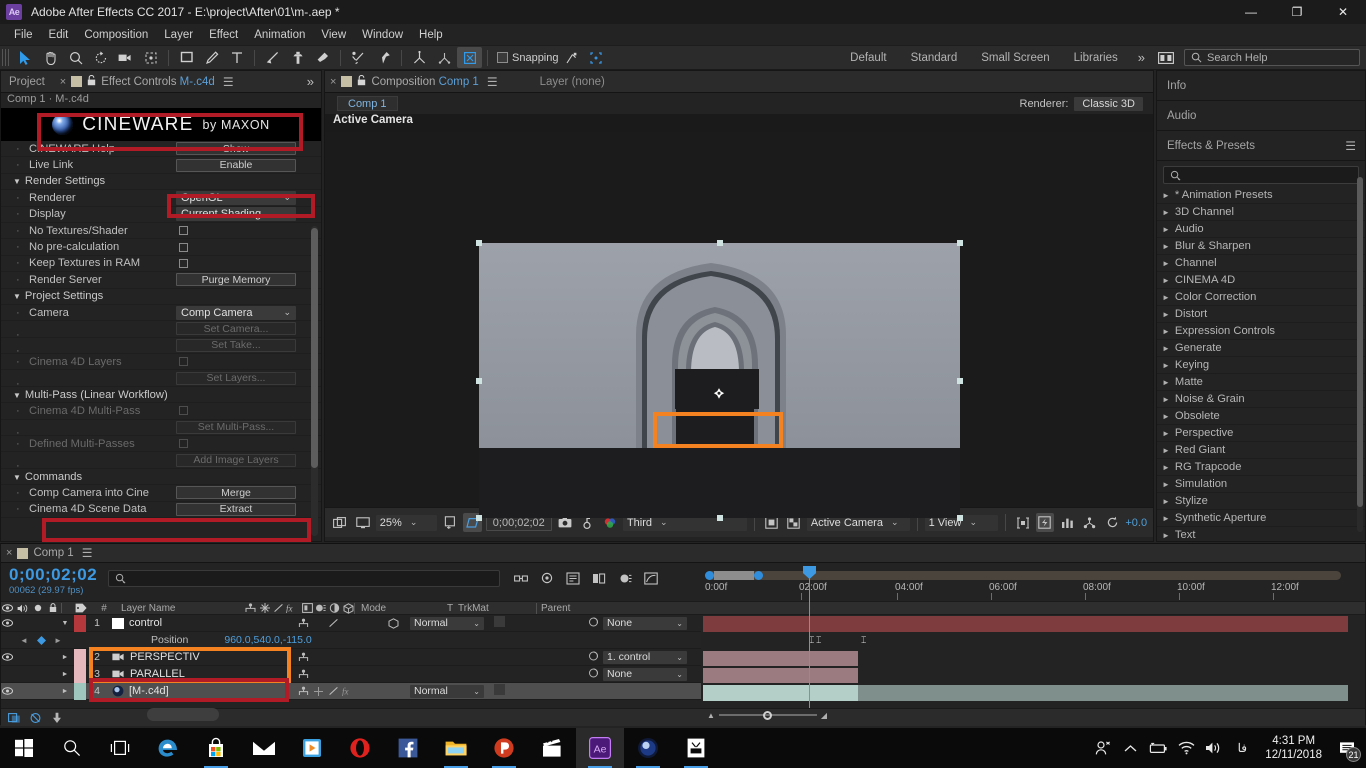  I want to click on menu-item-layer: Layer, so click(178, 35).